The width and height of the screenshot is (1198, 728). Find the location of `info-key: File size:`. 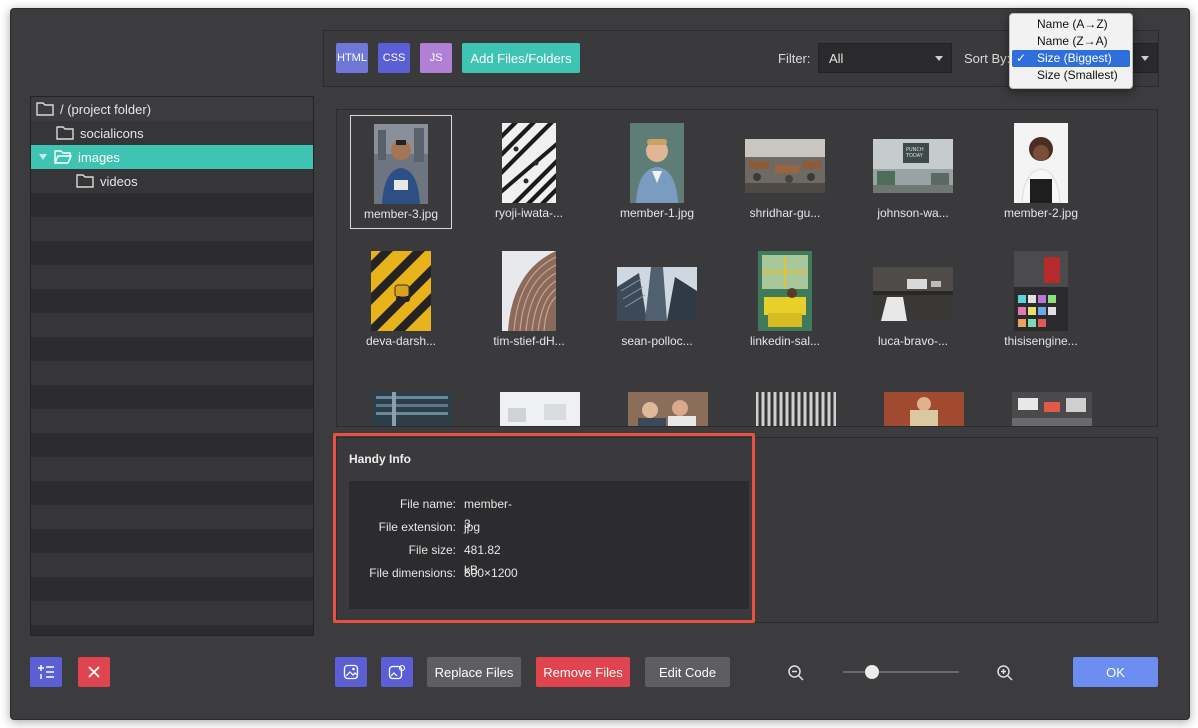

info-key: File size: is located at coordinates (432, 550).